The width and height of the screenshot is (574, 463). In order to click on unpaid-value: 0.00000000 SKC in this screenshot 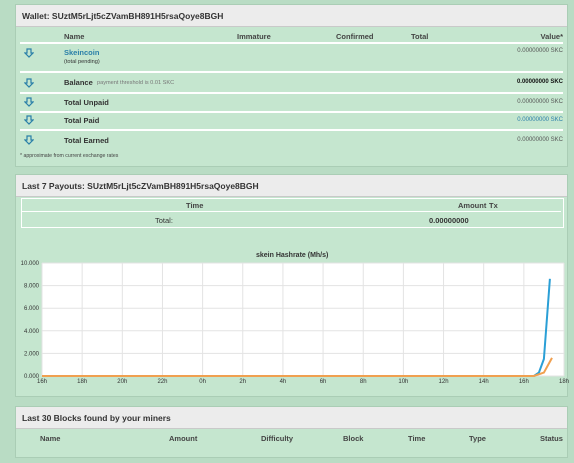, I will do `click(540, 102)`.